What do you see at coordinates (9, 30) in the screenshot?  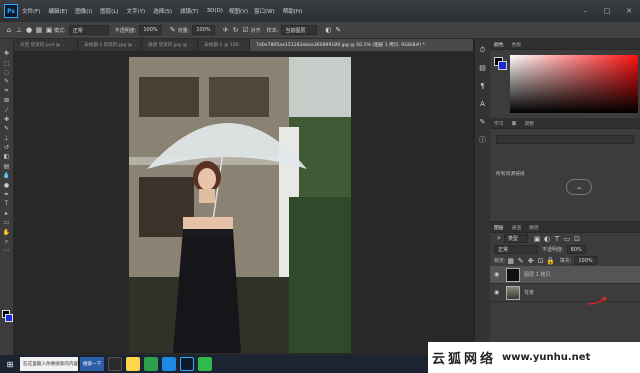 I see `home-icon: ⌂` at bounding box center [9, 30].